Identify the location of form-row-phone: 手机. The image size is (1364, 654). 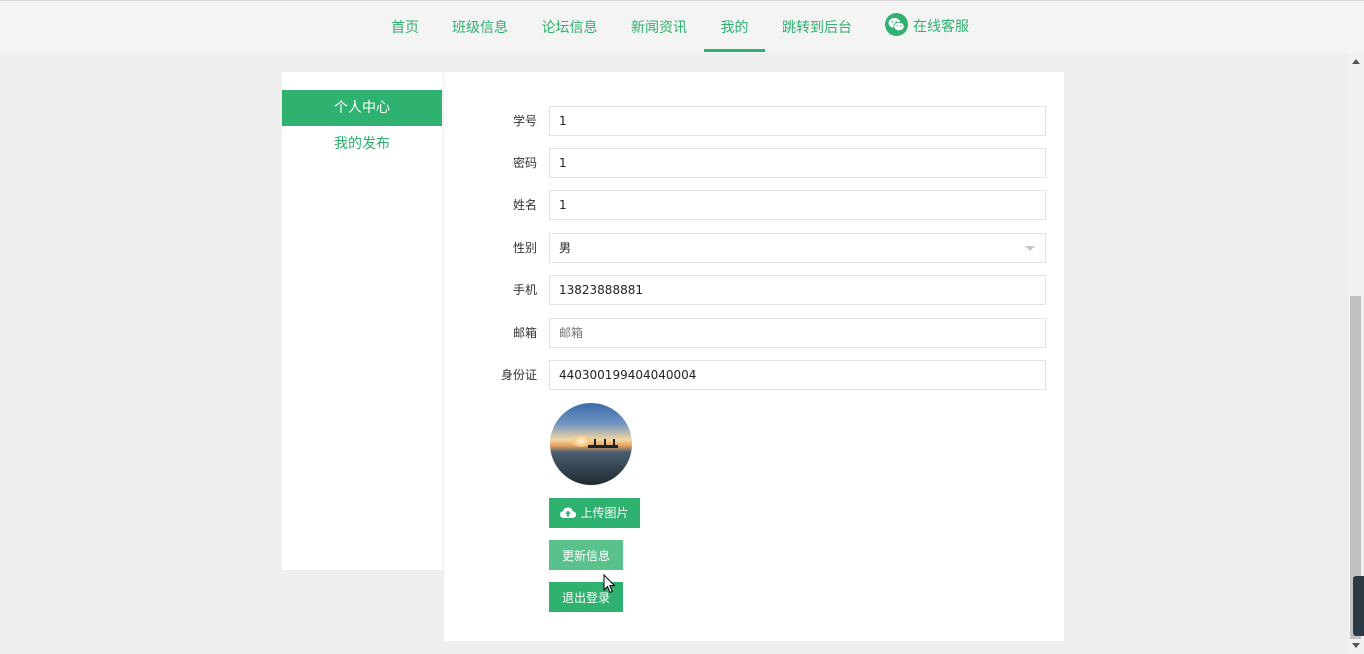
(754, 290).